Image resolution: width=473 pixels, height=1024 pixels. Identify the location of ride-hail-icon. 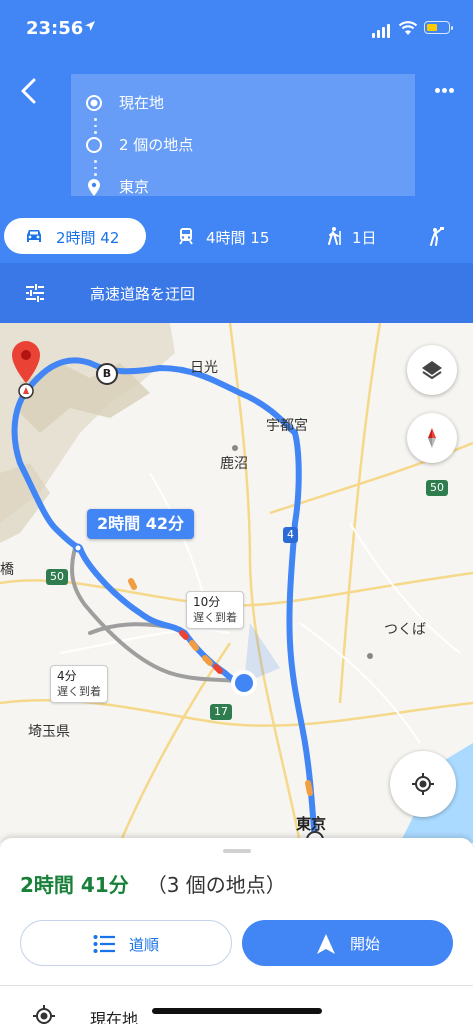
(436, 236).